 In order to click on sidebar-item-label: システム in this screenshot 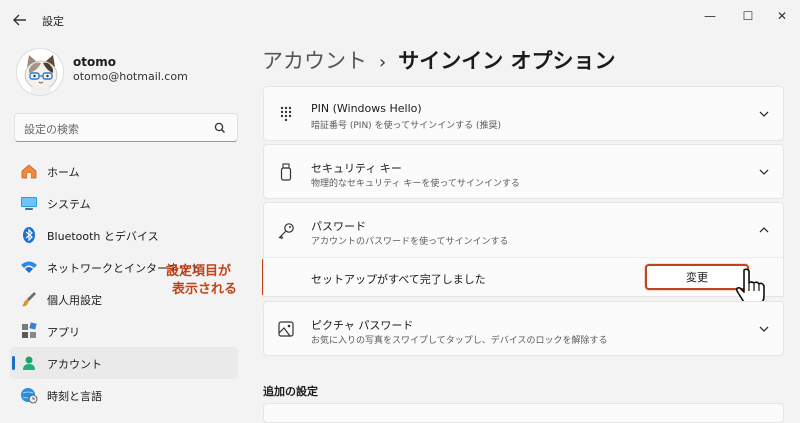, I will do `click(69, 204)`.